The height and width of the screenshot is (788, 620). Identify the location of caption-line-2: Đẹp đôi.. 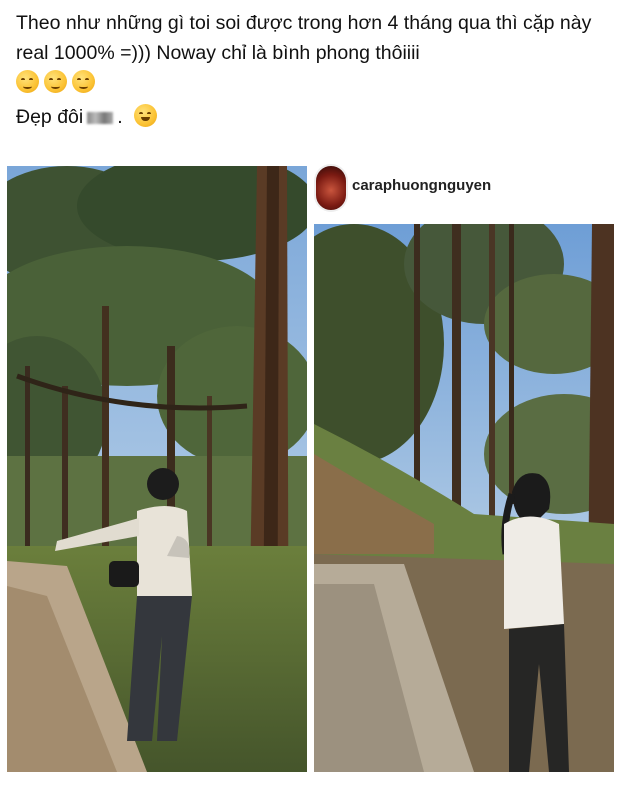
(314, 117).